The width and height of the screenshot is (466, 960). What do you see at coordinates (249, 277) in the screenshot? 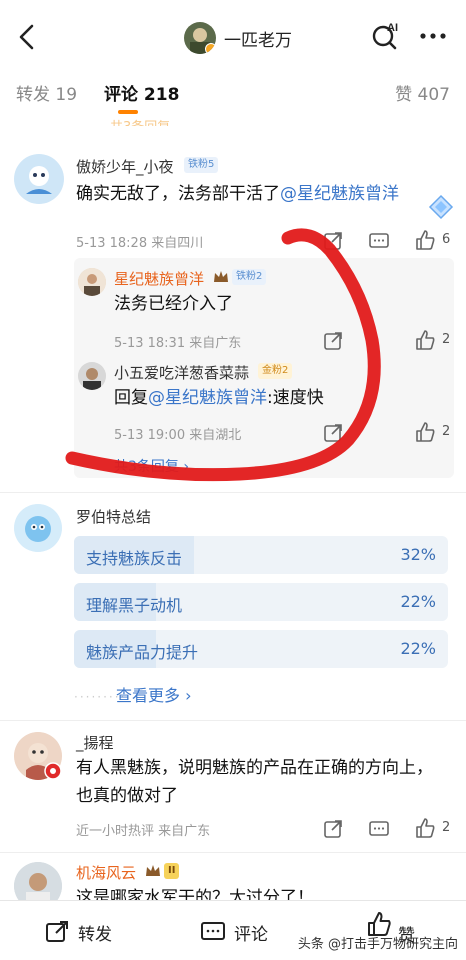
I see `fan-badge: 铁粉2` at bounding box center [249, 277].